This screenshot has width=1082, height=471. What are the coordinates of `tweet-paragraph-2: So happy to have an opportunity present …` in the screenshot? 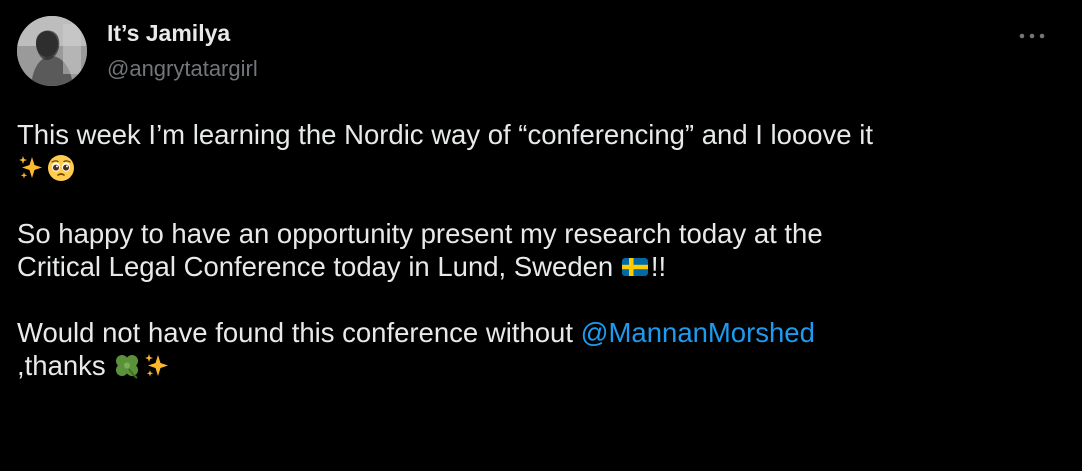 It's located at (537, 250).